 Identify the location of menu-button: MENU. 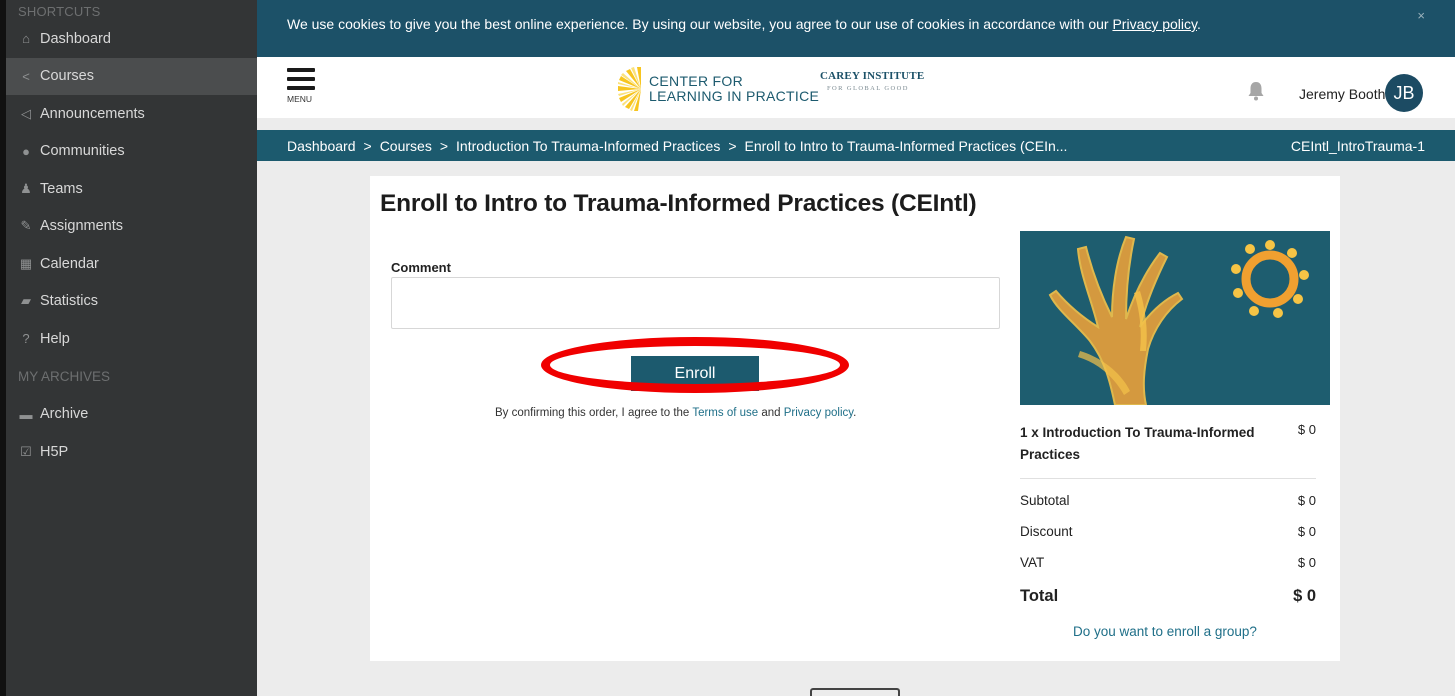
(302, 86).